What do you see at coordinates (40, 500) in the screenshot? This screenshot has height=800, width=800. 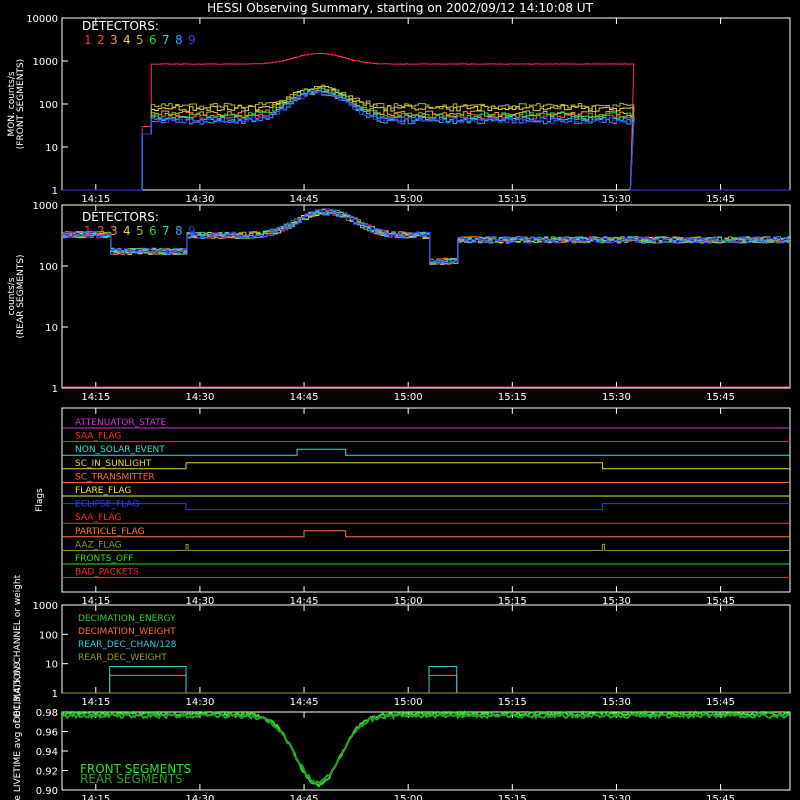 I see `y-axis-label-3: Flags` at bounding box center [40, 500].